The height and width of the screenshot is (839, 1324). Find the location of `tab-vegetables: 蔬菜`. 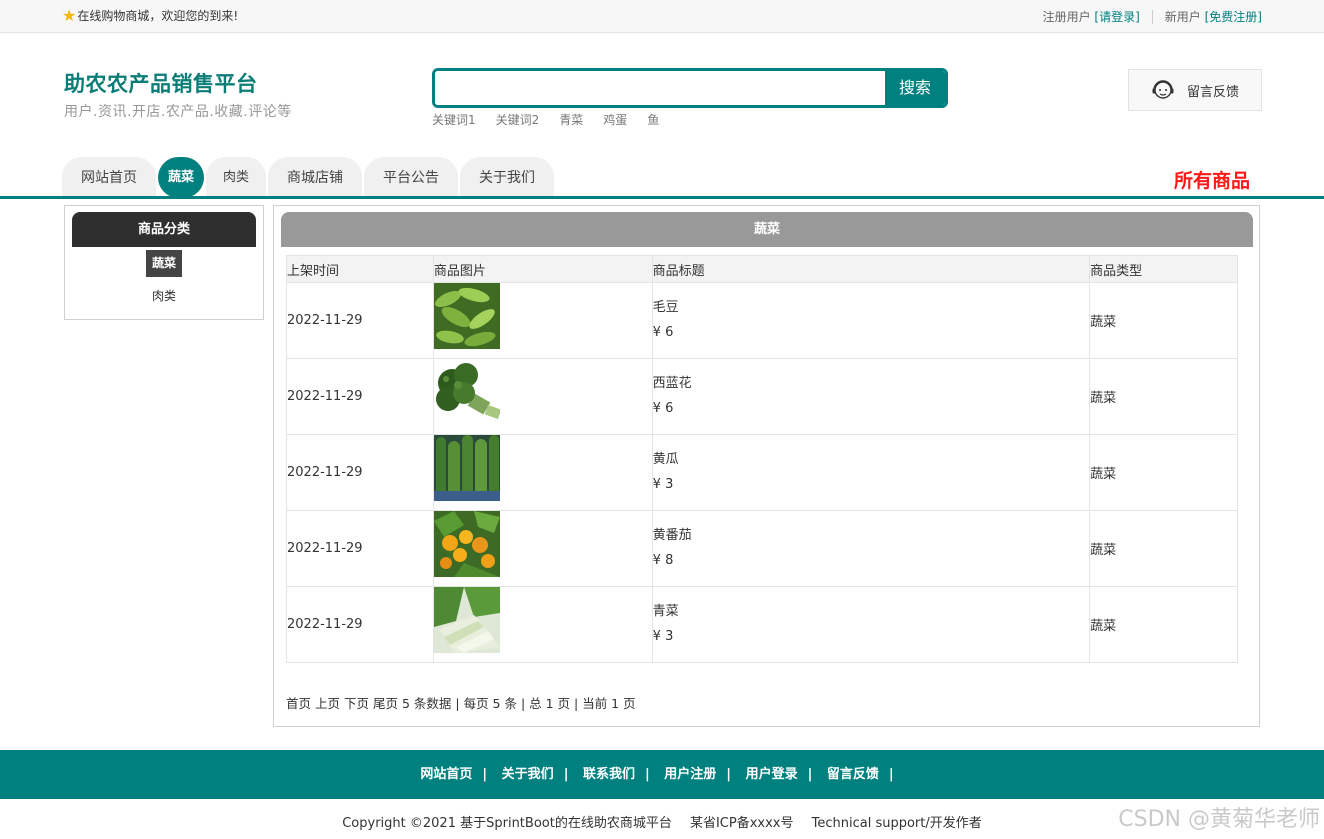

tab-vegetables: 蔬菜 is located at coordinates (181, 177).